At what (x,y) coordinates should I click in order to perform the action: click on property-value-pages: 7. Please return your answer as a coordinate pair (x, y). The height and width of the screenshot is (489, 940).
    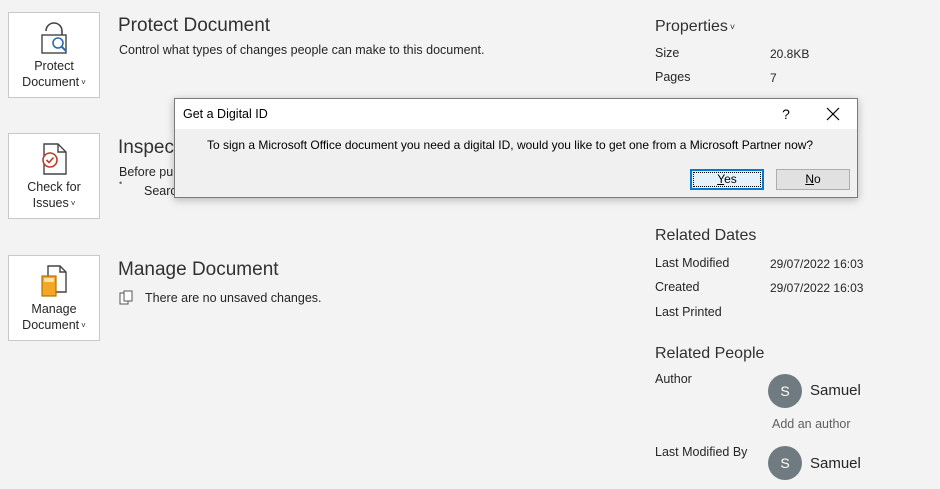
    Looking at the image, I should click on (773, 78).